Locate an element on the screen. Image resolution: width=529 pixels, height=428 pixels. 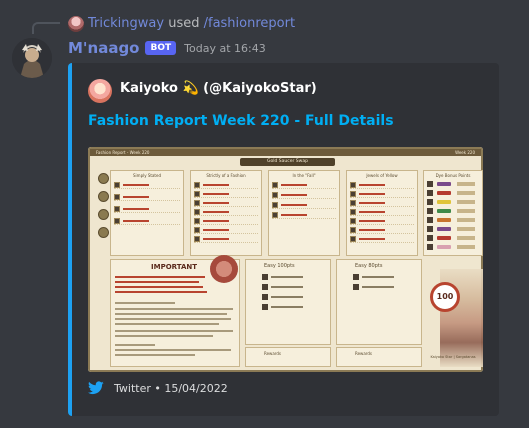
graphic-topbar-label: Fashion Report - Week 220 is located at coordinates (123, 152).